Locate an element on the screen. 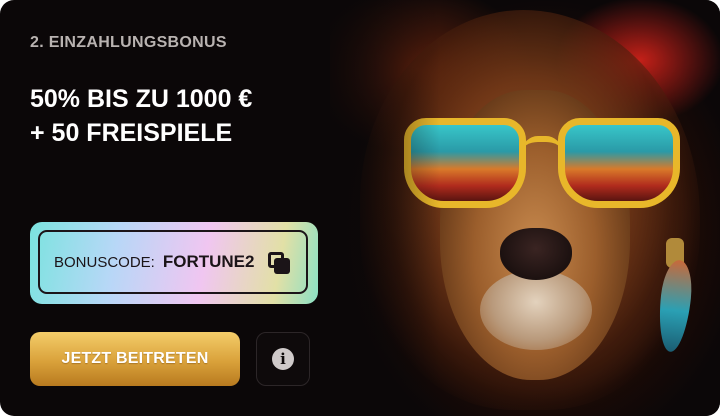  info-icon: i is located at coordinates (283, 359).